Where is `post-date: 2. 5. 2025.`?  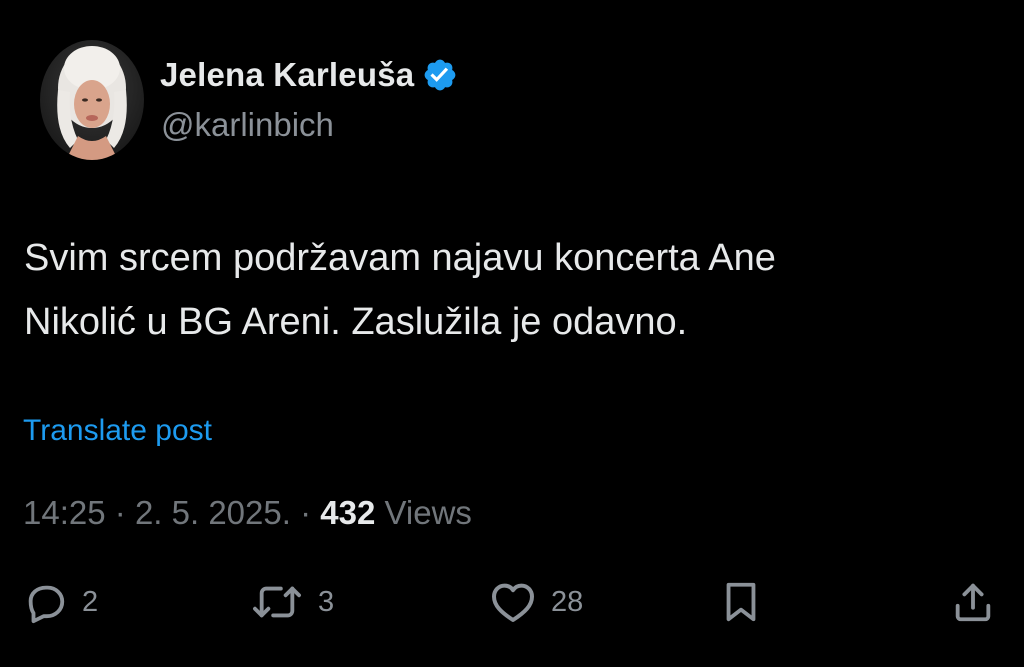 post-date: 2. 5. 2025. is located at coordinates (213, 512).